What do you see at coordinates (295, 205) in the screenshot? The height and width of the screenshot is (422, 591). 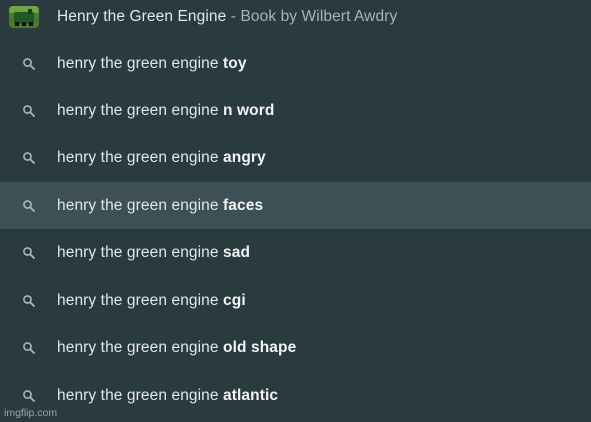 I see `suggestion-row-selected: henry the green engine faces` at bounding box center [295, 205].